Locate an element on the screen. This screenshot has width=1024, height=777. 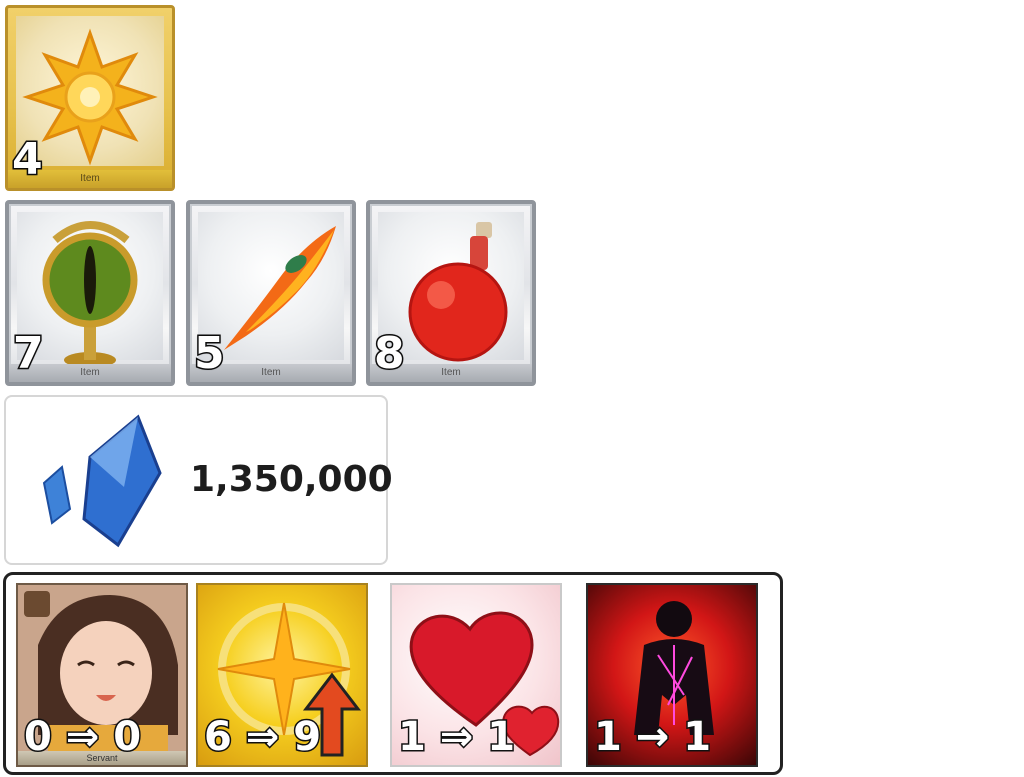
item-count: 8 is located at coordinates (390, 353).